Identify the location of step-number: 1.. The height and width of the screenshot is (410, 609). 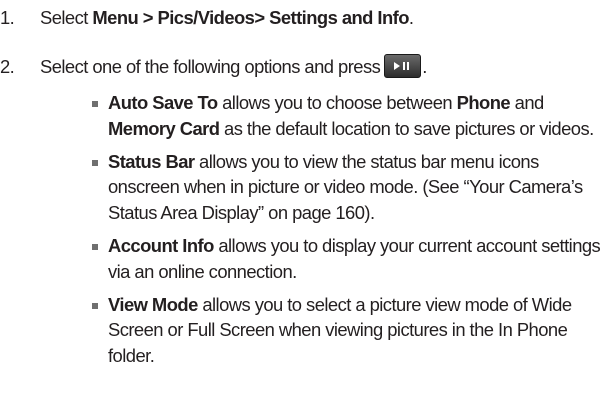
(7, 17).